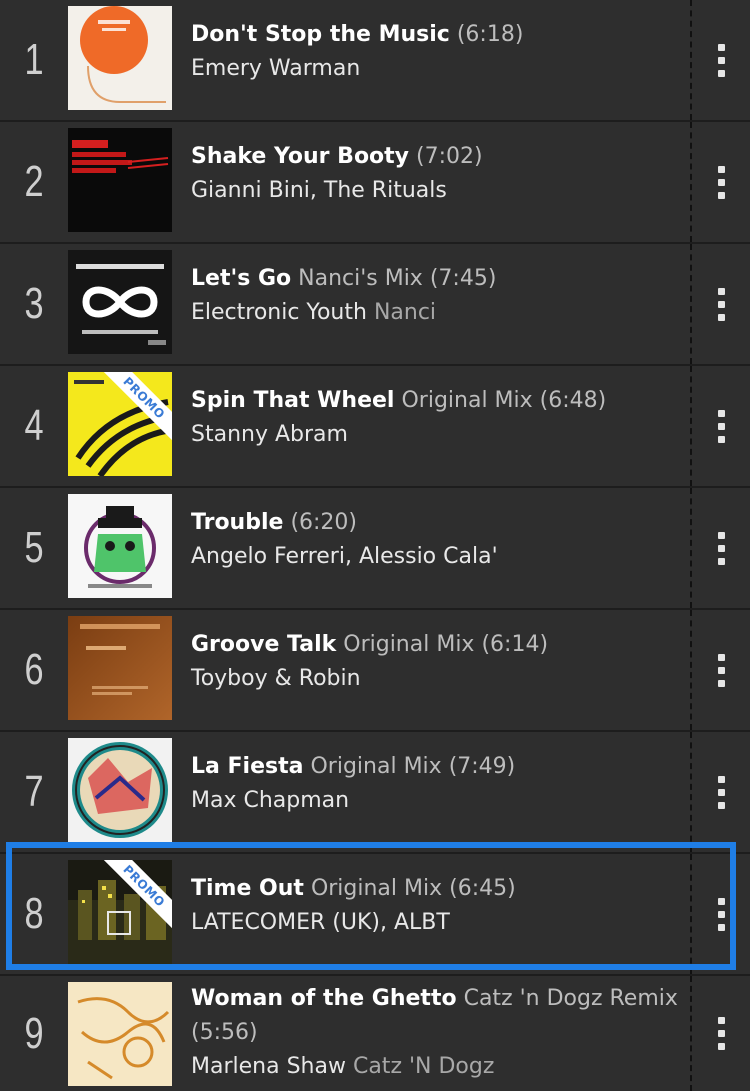  Describe the element at coordinates (405, 312) in the screenshot. I see `track-remixer: Nanci` at that location.